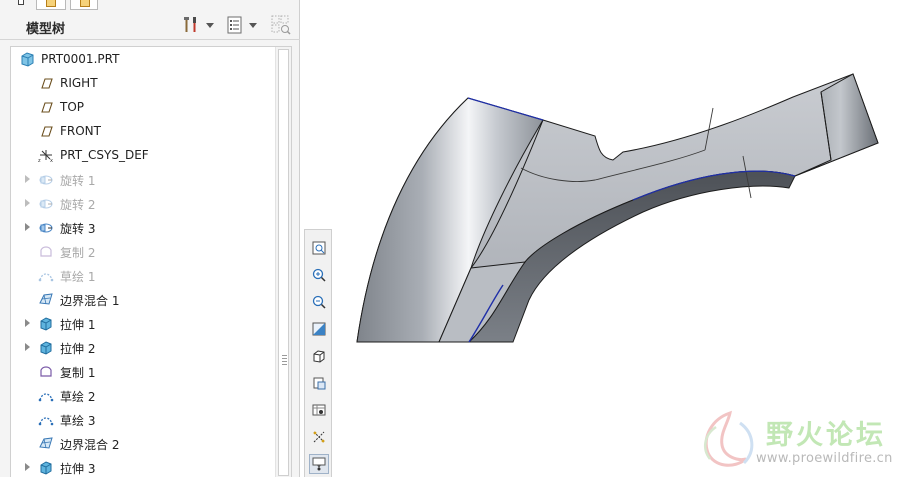  What do you see at coordinates (197, 25) in the screenshot?
I see `tree-settings-button` at bounding box center [197, 25].